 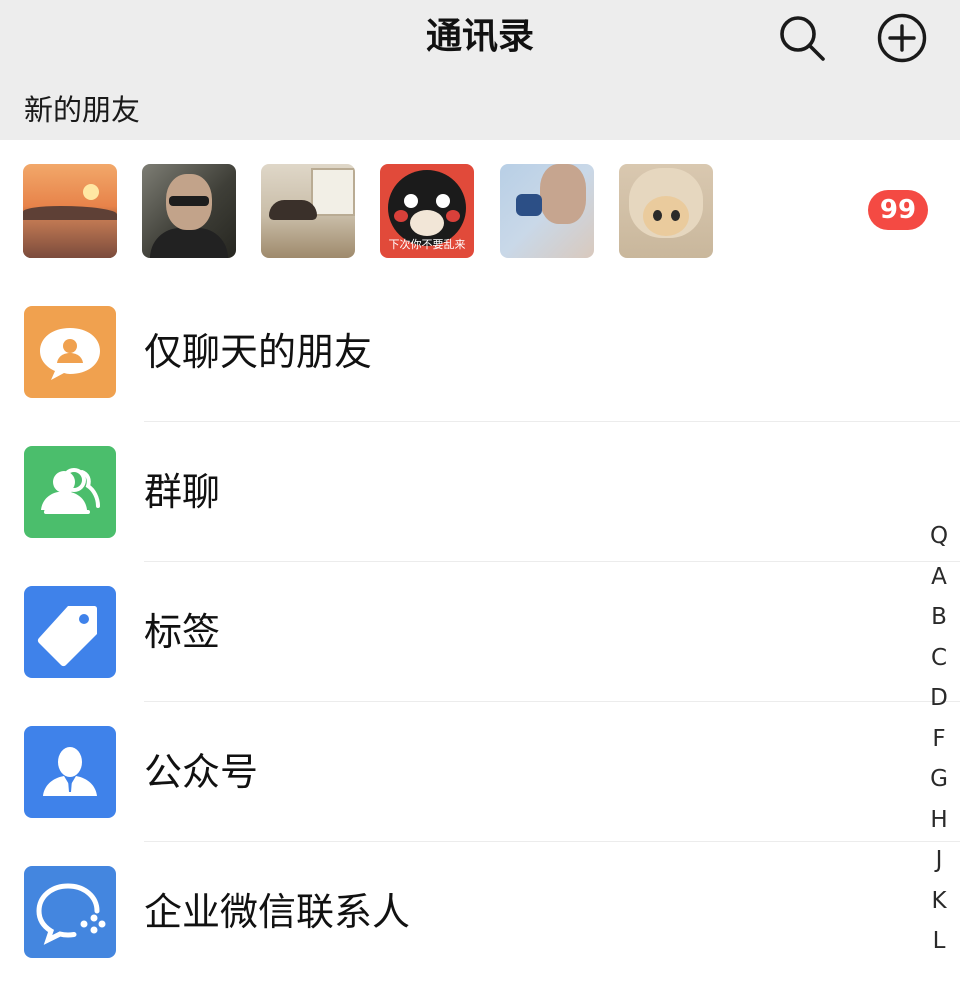 I want to click on entry-label: 企业微信联系人, so click(x=277, y=912).